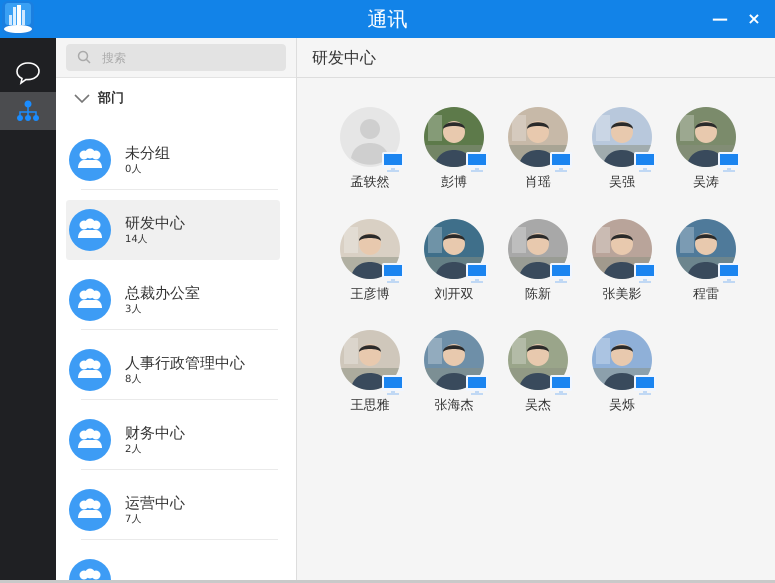 This screenshot has height=583, width=775. Describe the element at coordinates (622, 373) in the screenshot. I see `member-card: 吴烁` at that location.